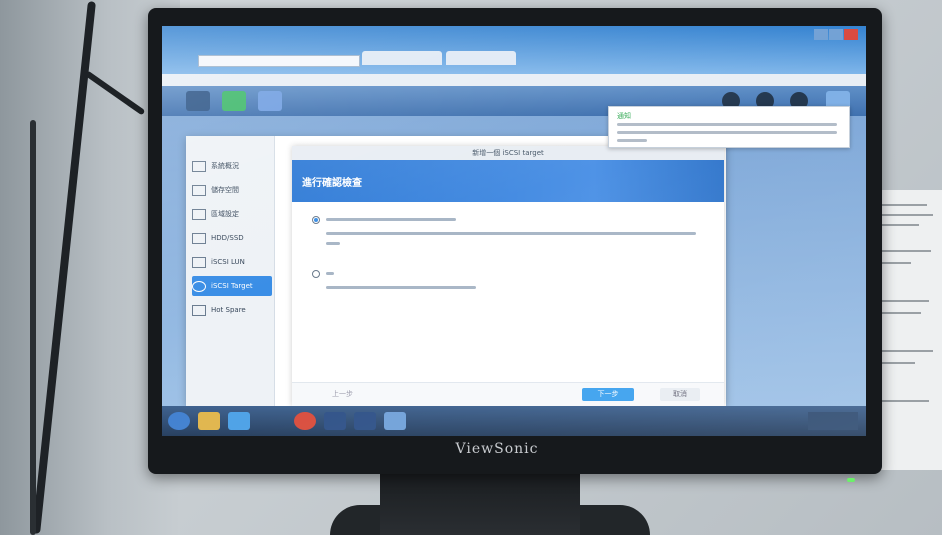  What do you see at coordinates (480, 504) in the screenshot?
I see `monitor-stand` at bounding box center [480, 504].